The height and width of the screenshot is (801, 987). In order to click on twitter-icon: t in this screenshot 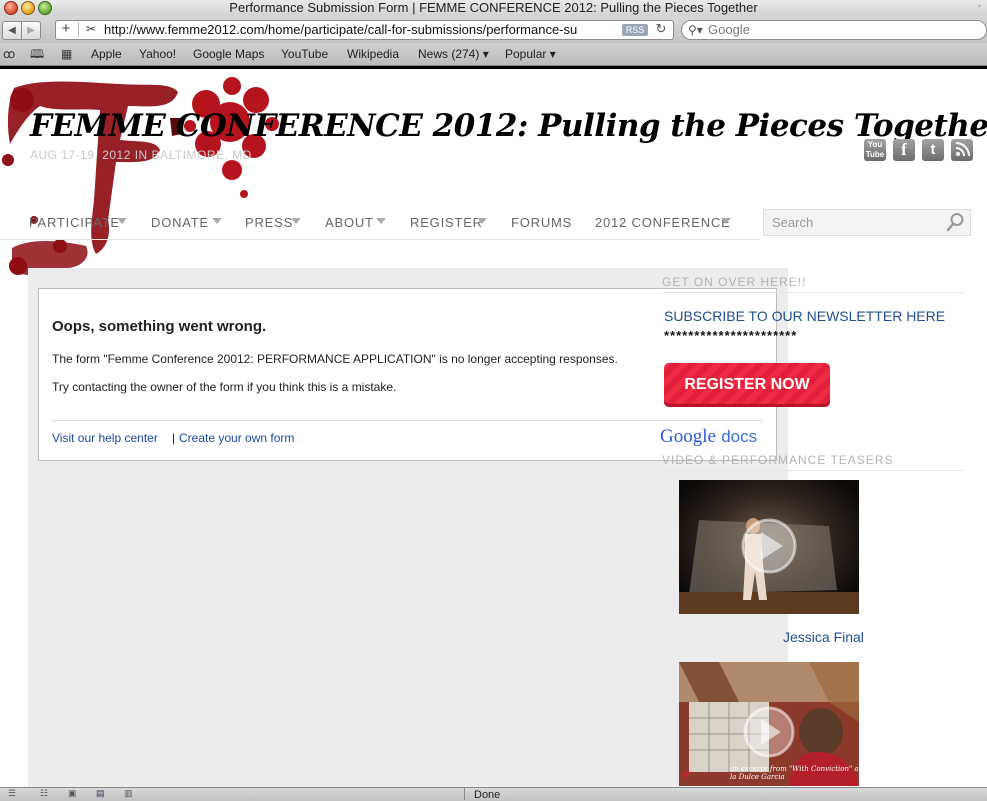, I will do `click(933, 150)`.